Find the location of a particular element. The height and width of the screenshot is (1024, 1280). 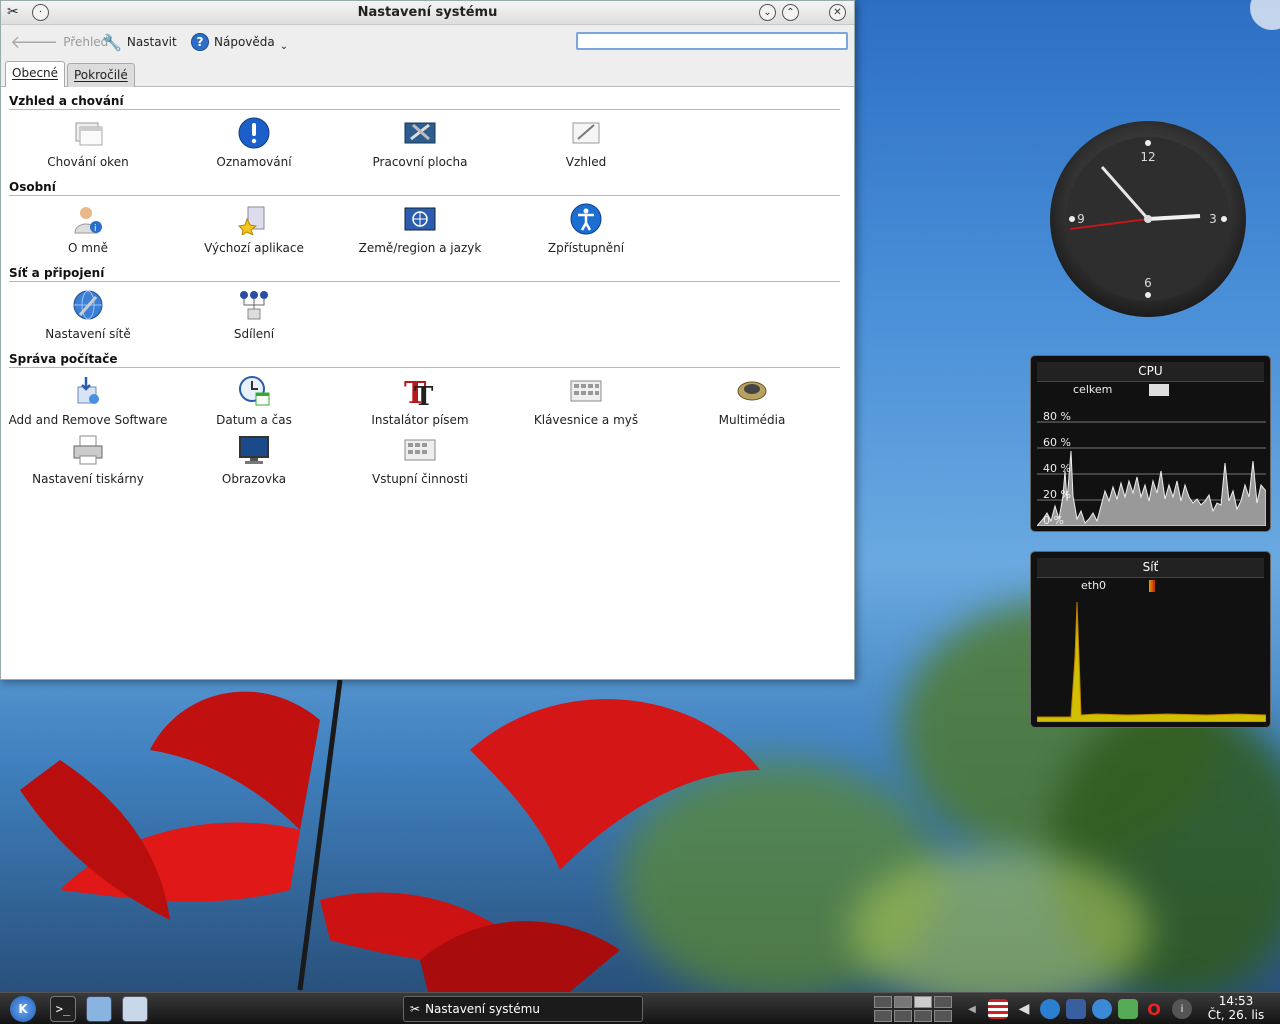

cpu-total-bar is located at coordinates (1159, 390).